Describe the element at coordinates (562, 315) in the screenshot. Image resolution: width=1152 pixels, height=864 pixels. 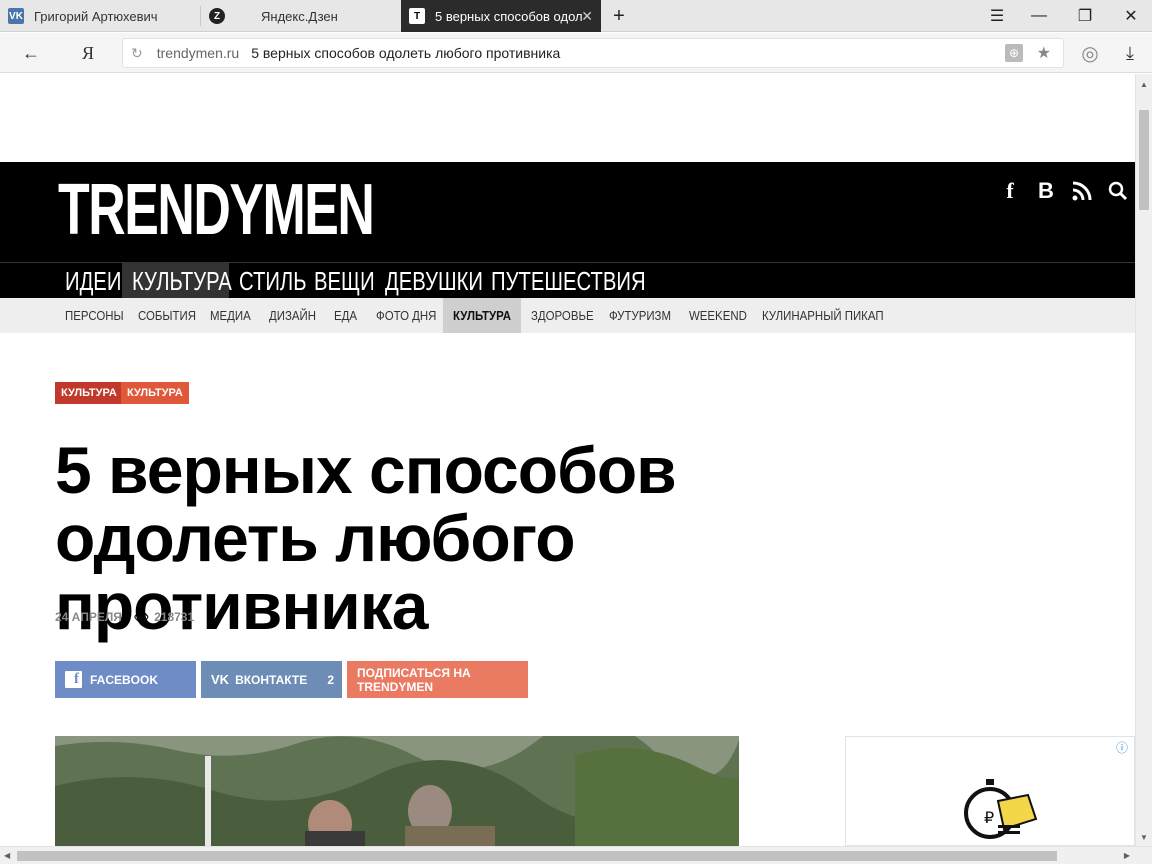
I see `subnav-label: ЗДОРОВЬЕ` at that location.